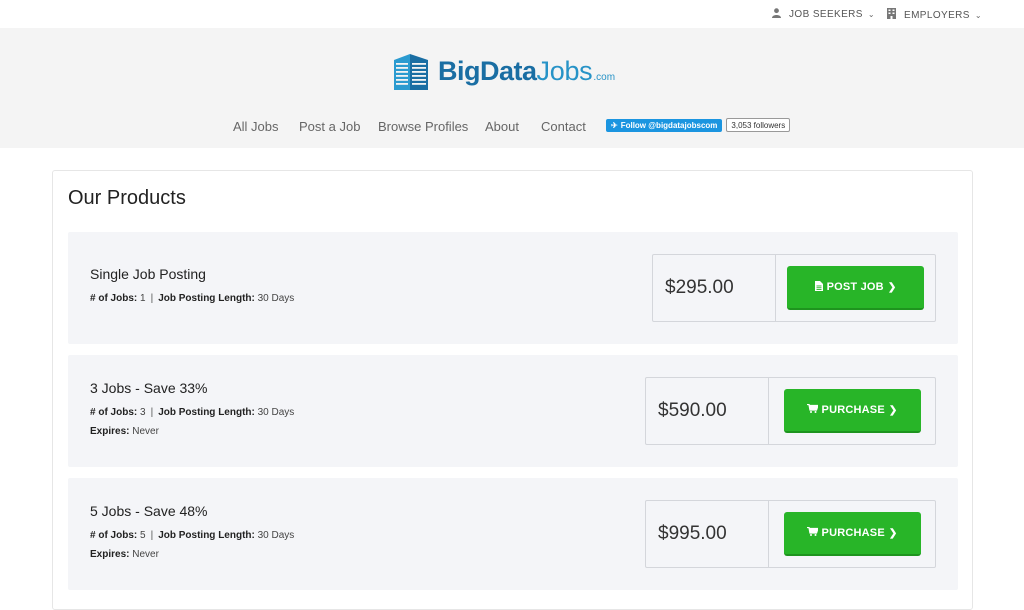  I want to click on product-meta: # of Jobs: 5 | Job Posting Length: 30 Days, so click(192, 535).